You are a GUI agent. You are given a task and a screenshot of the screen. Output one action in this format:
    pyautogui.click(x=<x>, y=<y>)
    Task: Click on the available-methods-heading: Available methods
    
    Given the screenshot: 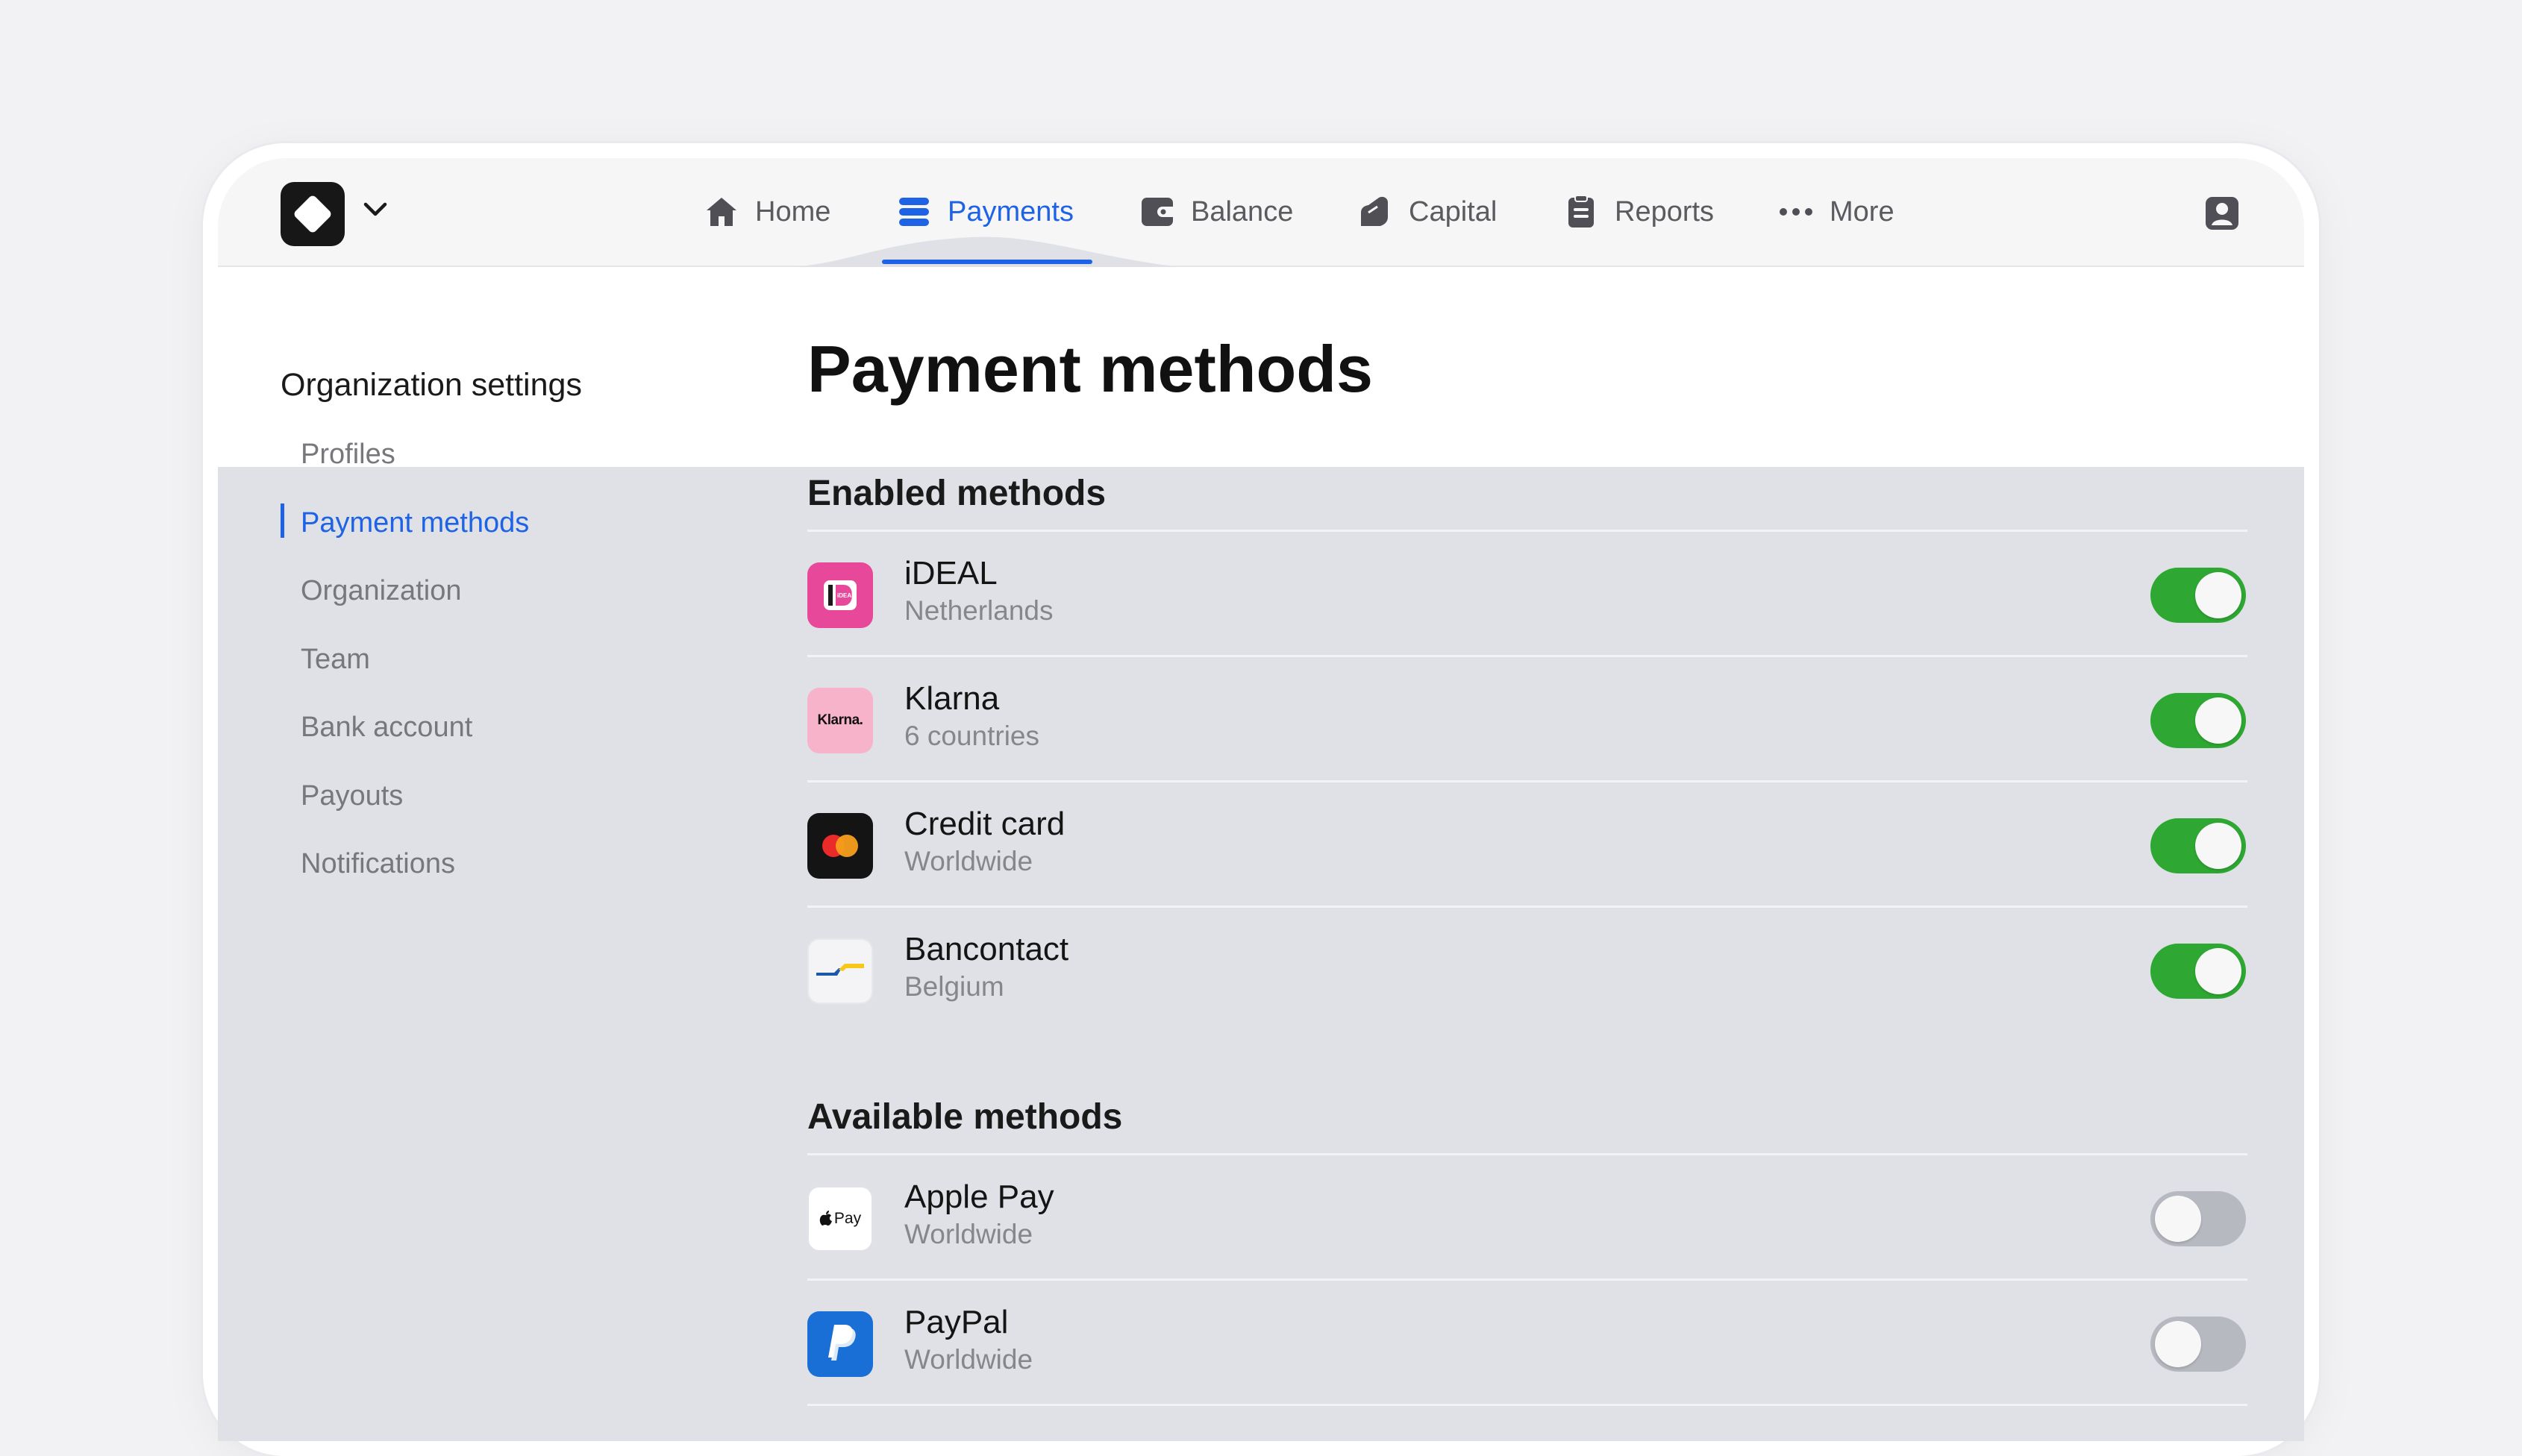 What is the action you would take?
    pyautogui.click(x=965, y=1117)
    